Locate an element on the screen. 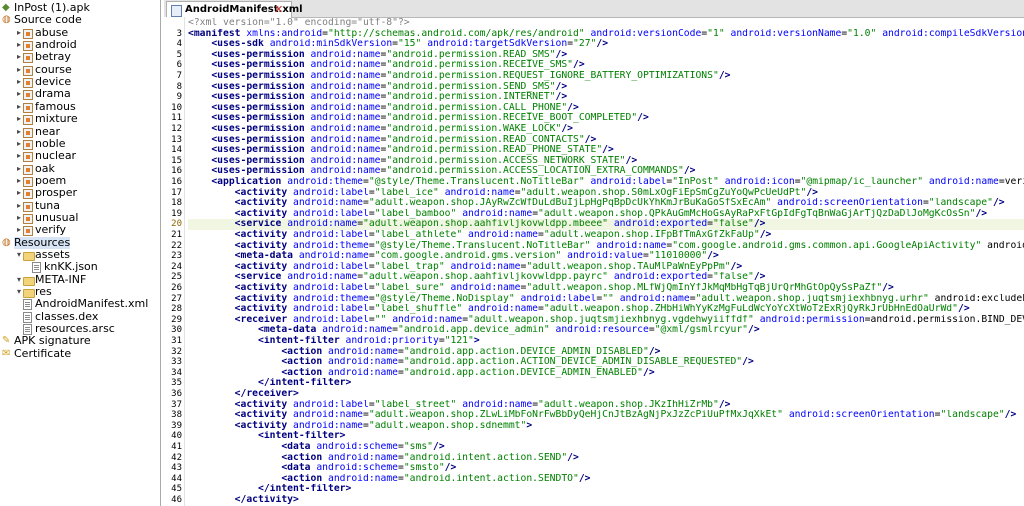 The width and height of the screenshot is (1024, 506). tree-item: ▸ noble is located at coordinates (80, 143).